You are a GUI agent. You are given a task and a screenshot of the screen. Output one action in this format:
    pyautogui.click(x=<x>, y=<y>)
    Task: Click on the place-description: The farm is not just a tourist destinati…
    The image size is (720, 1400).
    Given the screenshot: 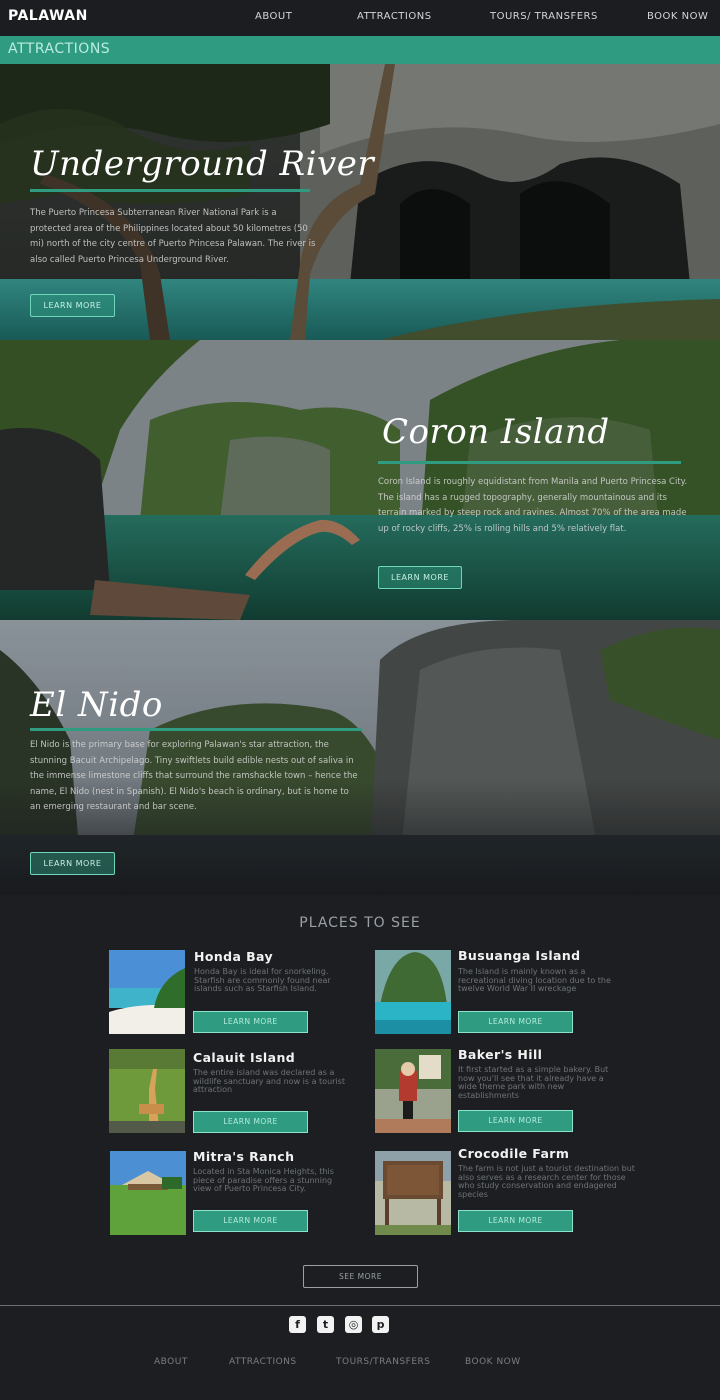 What is the action you would take?
    pyautogui.click(x=546, y=1181)
    